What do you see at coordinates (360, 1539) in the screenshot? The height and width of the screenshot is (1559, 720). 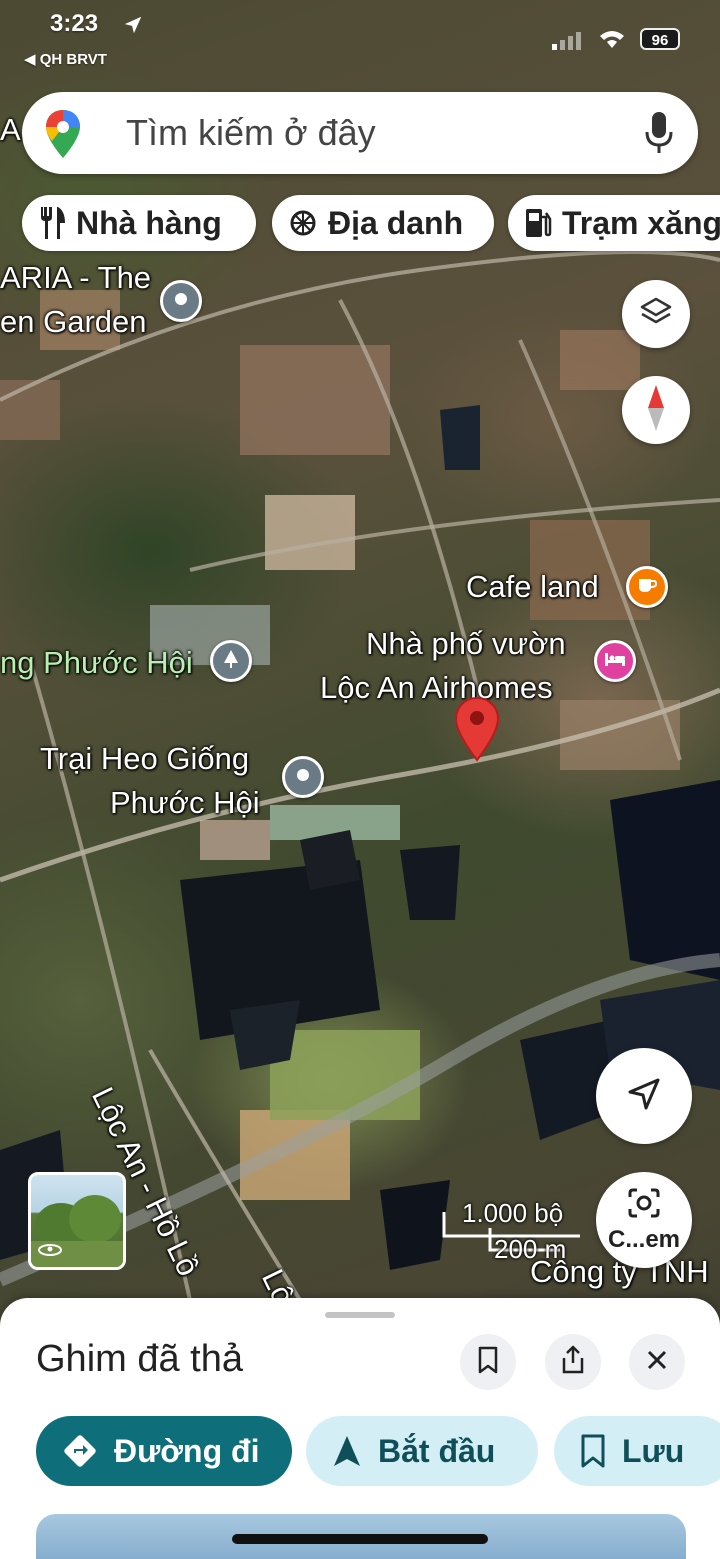 I see `home-indicator` at bounding box center [360, 1539].